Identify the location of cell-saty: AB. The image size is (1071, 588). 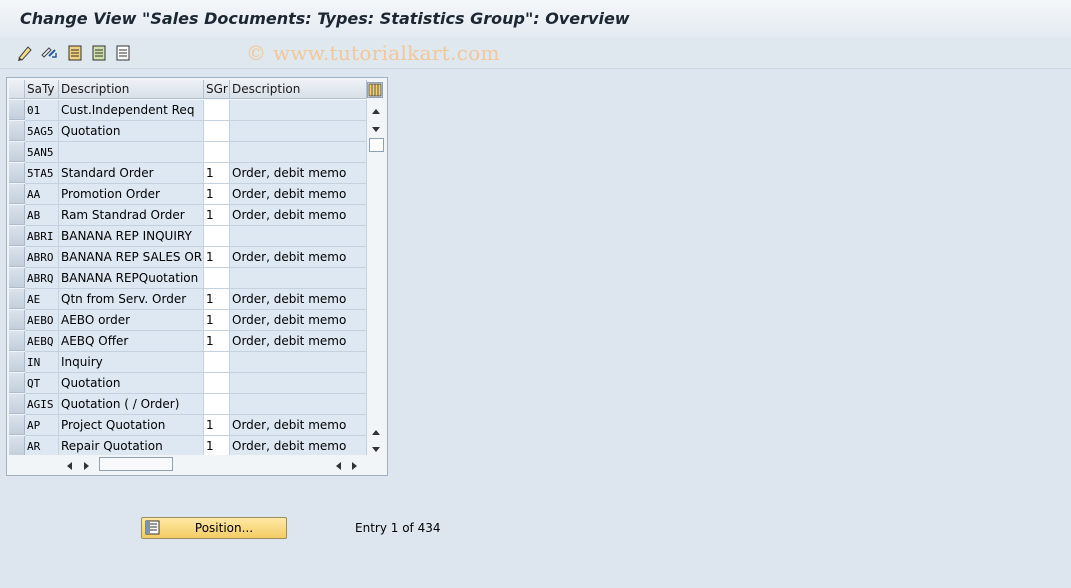
(42, 215).